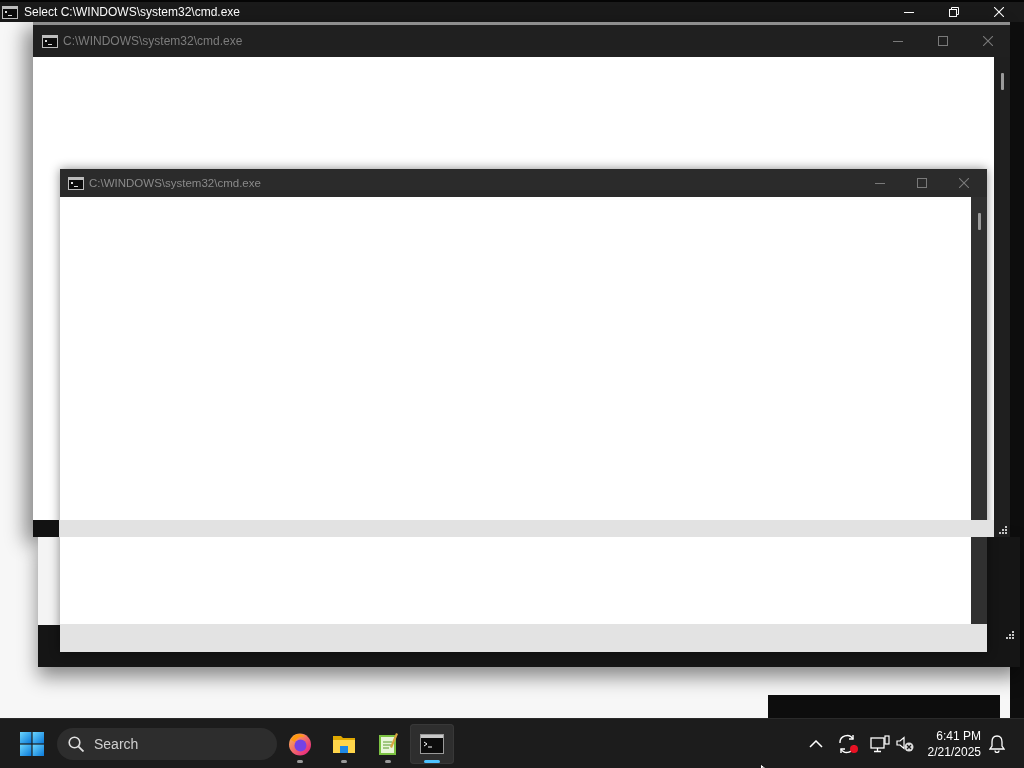 This screenshot has width=1024, height=768. What do you see at coordinates (132, 12) in the screenshot?
I see `window-title: Select C:\WINDOWS\system32\cmd.exe` at bounding box center [132, 12].